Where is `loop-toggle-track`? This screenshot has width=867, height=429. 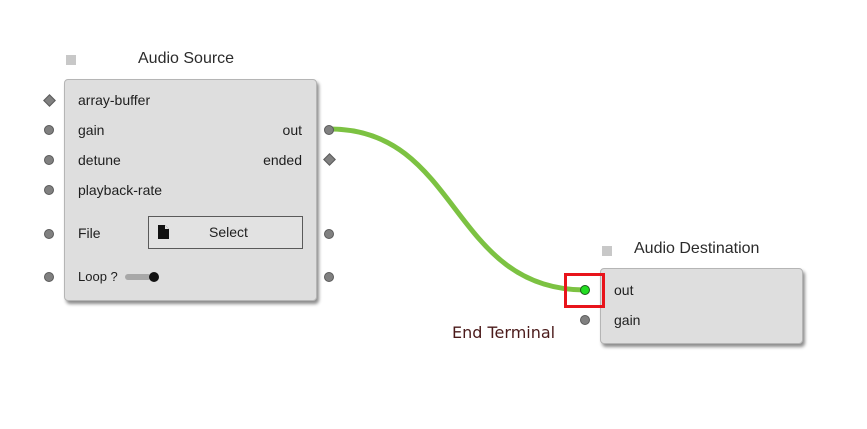 loop-toggle-track is located at coordinates (138, 277).